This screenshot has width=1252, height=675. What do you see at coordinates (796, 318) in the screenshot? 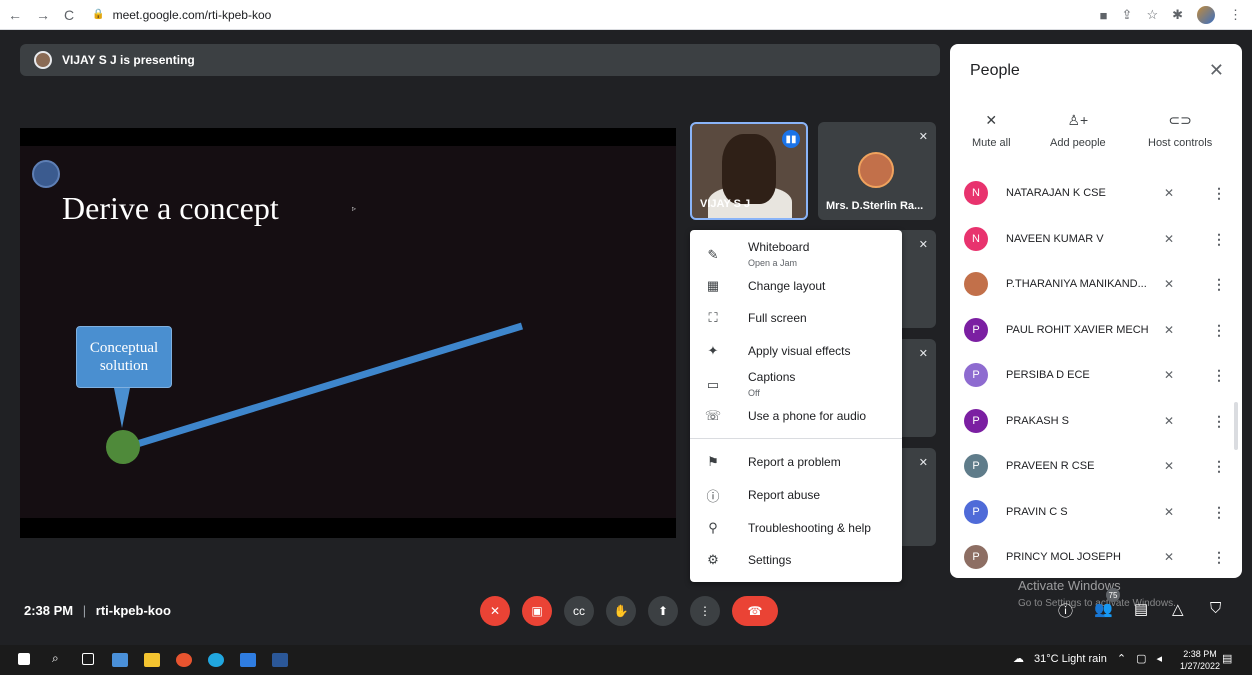
I see `menu-item-full-screen: ⛶ Full screen` at bounding box center [796, 318].